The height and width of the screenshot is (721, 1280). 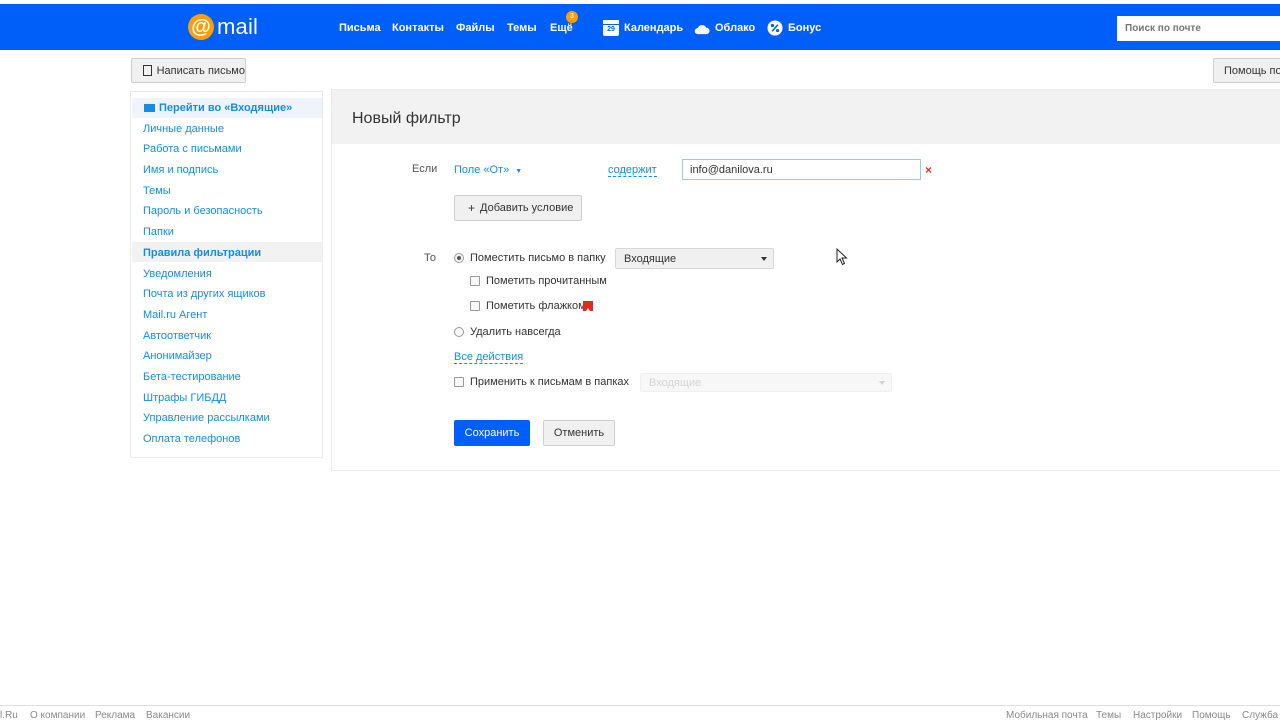 I want to click on mail-logo: @ mail, so click(x=223, y=27).